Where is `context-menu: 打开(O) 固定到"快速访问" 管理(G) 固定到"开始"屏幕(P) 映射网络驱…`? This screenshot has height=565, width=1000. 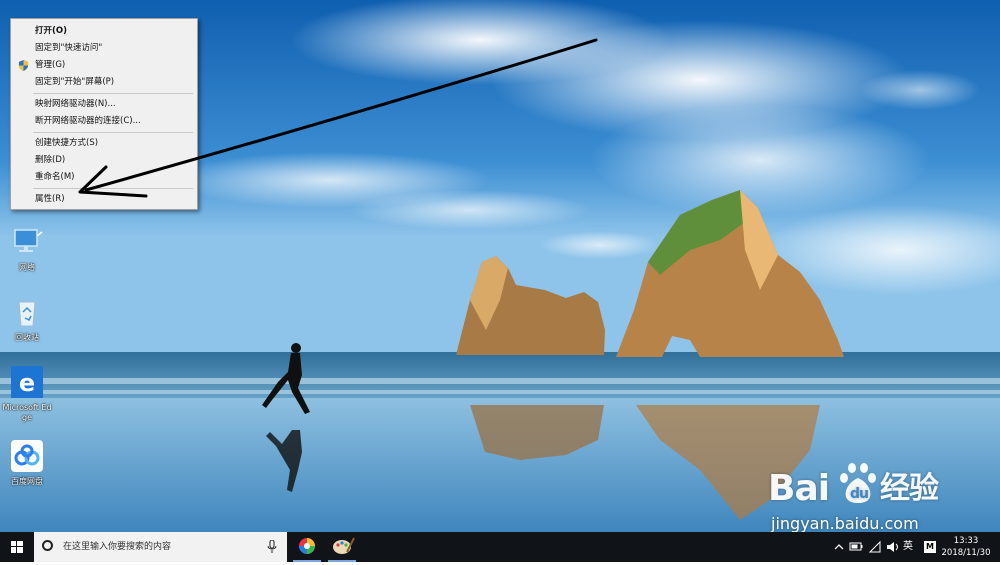
context-menu: 打开(O) 固定到"快速访问" 管理(G) 固定到"开始"屏幕(P) 映射网络驱… is located at coordinates (104, 114).